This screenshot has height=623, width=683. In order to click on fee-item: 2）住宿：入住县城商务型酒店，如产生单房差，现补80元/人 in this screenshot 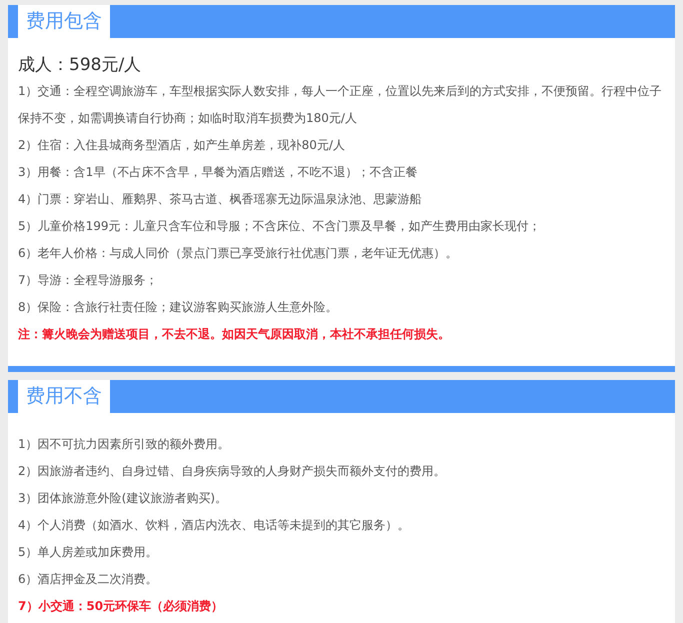, I will do `click(182, 145)`.